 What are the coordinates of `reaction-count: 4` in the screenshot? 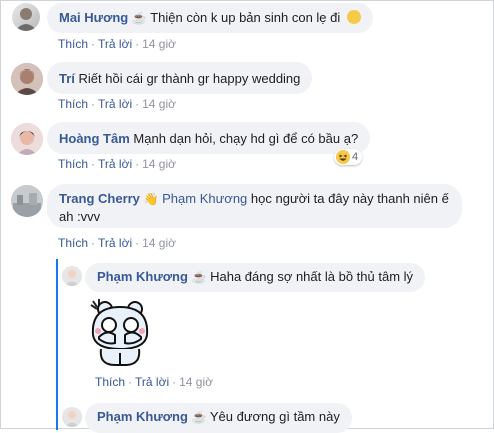 It's located at (355, 157).